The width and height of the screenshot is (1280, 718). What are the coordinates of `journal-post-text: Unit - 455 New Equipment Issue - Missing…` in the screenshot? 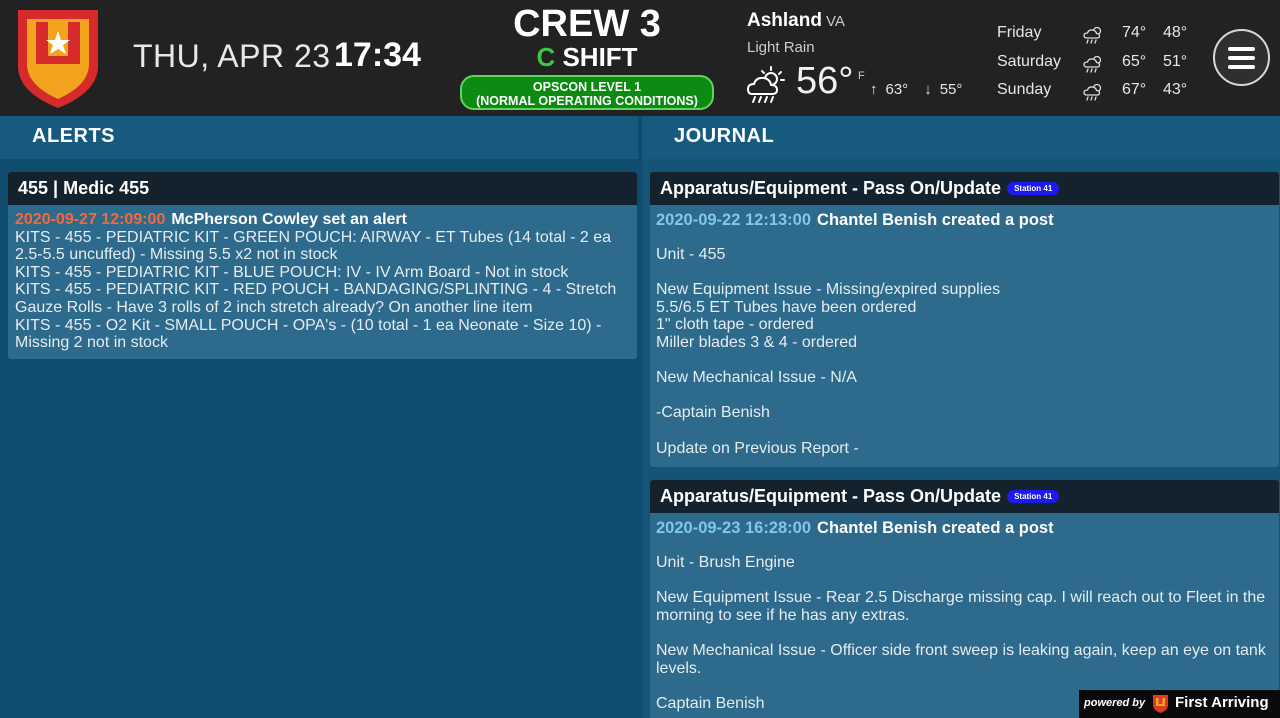 It's located at (963, 351).